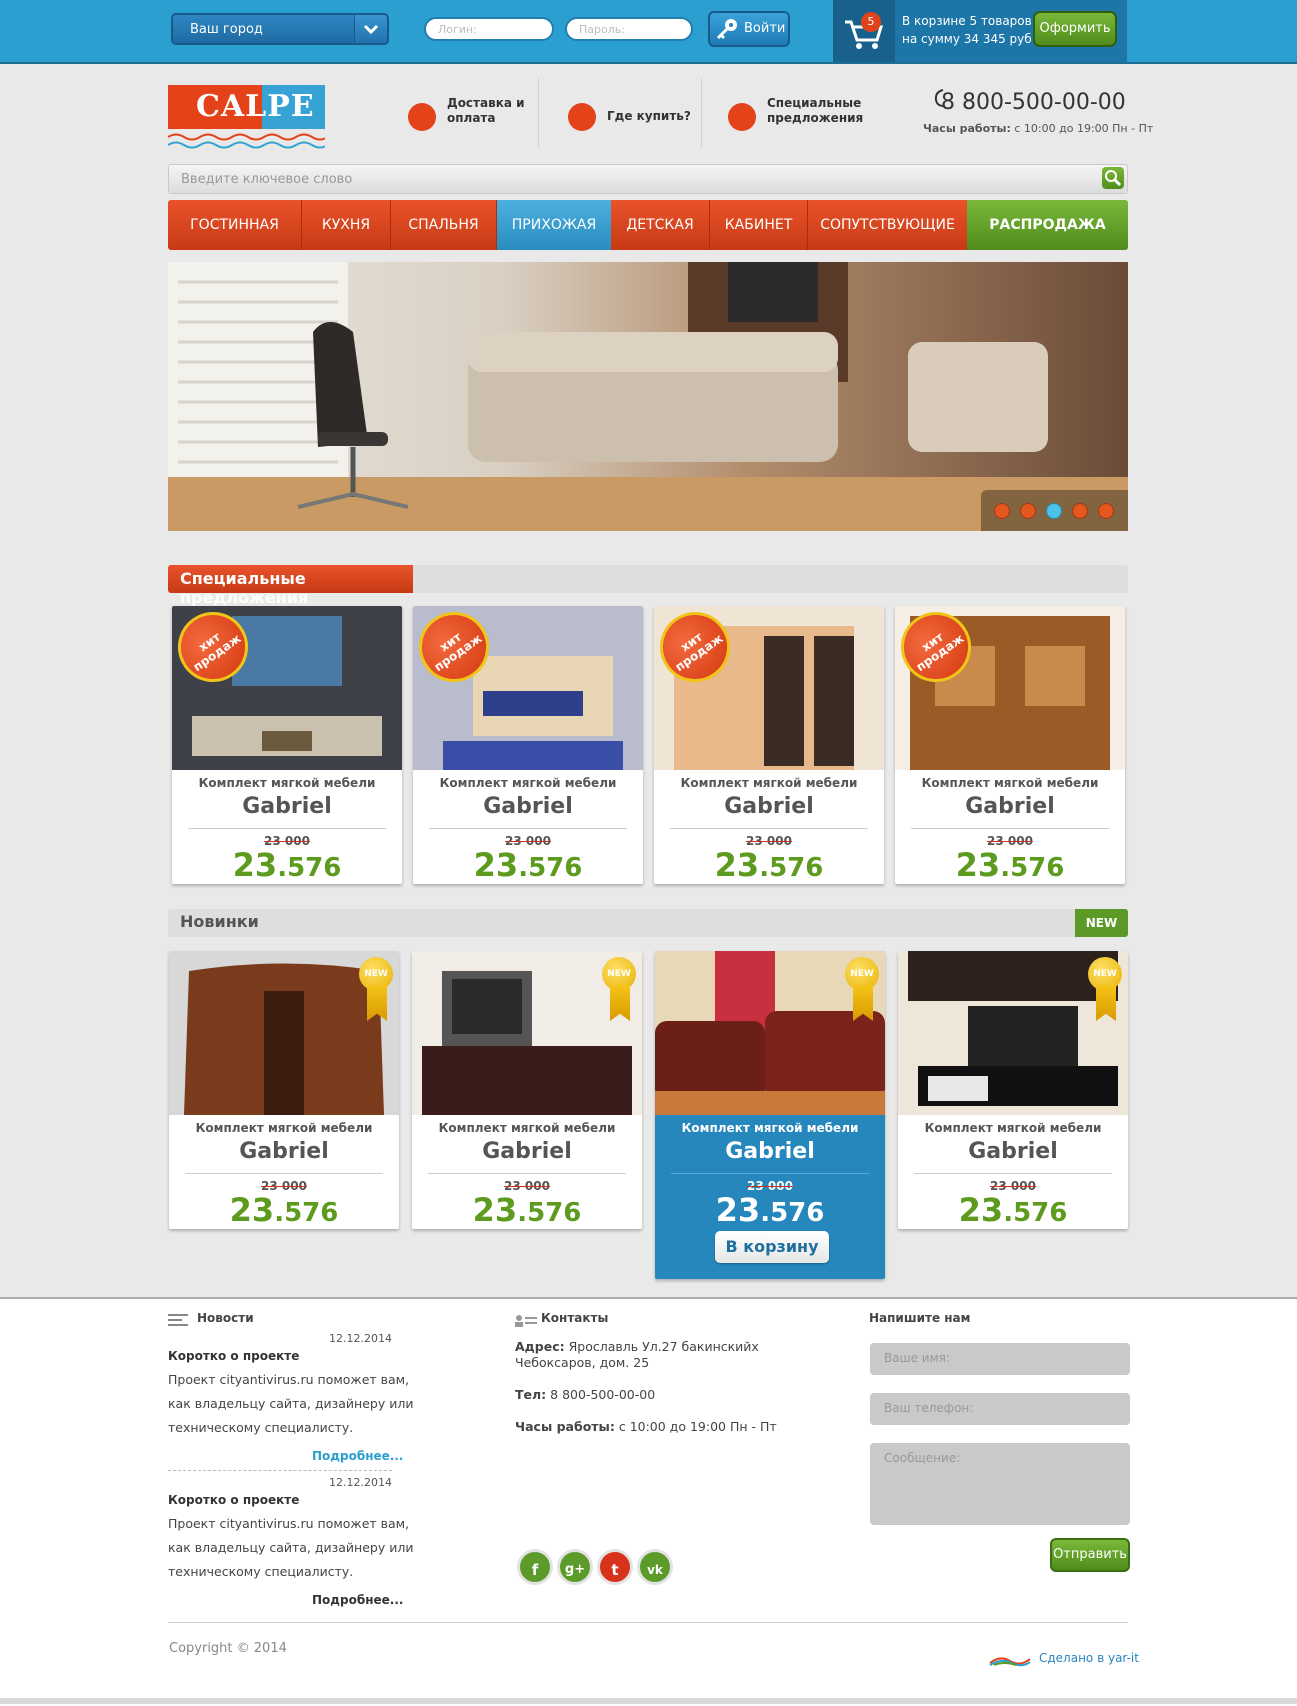 This screenshot has height=1706, width=1297. Describe the element at coordinates (280, 1470) in the screenshot. I see `news-divider` at that location.